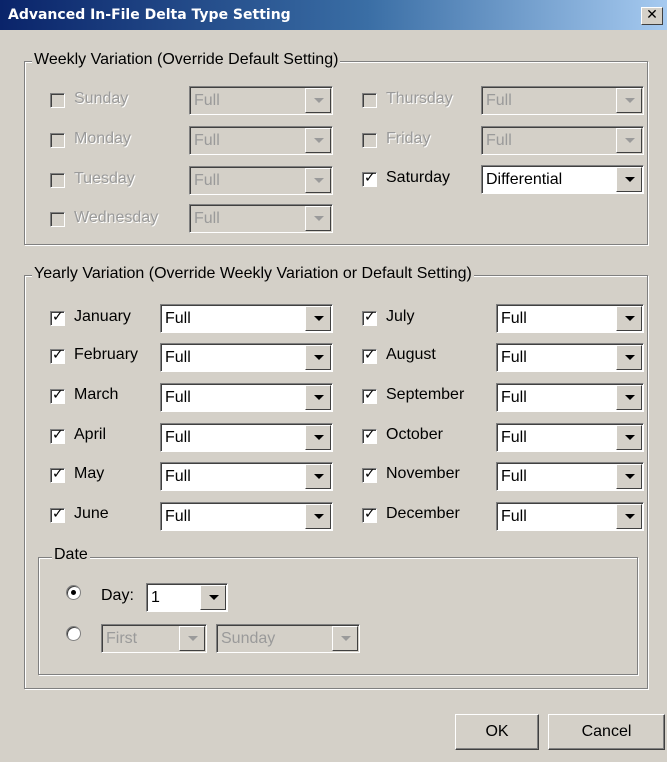  Describe the element at coordinates (423, 513) in the screenshot. I see `december-label: December` at that location.